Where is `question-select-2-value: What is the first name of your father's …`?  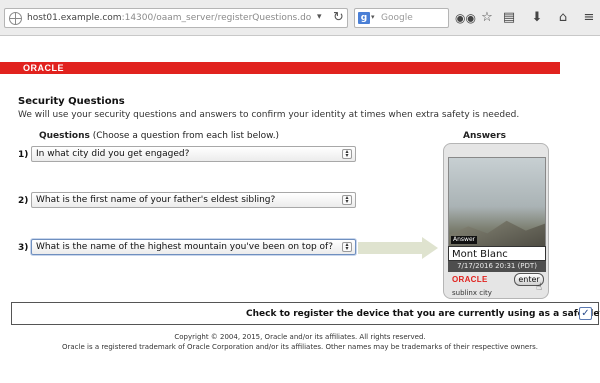 question-select-2-value: What is the first name of your father's … is located at coordinates (156, 200).